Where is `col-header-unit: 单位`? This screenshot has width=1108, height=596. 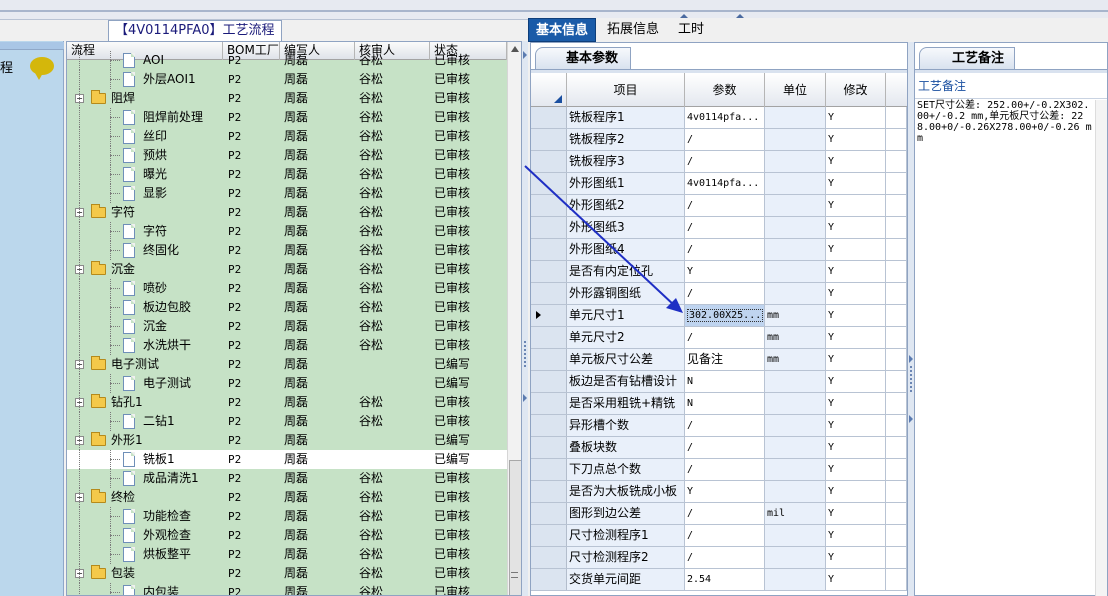
col-header-unit: 单位 is located at coordinates (795, 90).